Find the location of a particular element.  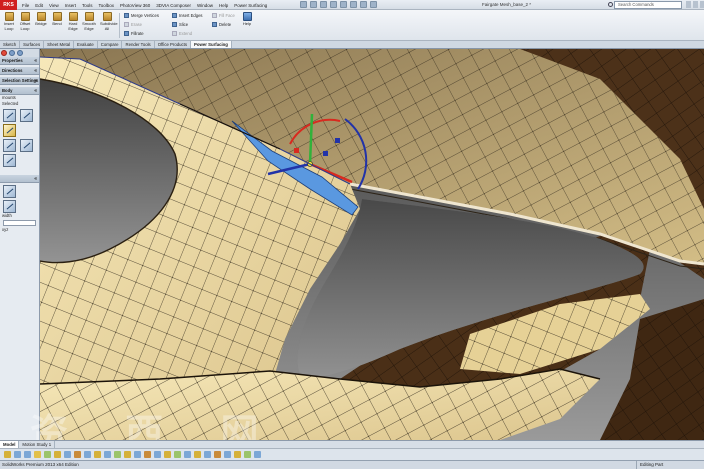

fill-face-button: Fill Face is located at coordinates (223, 15).